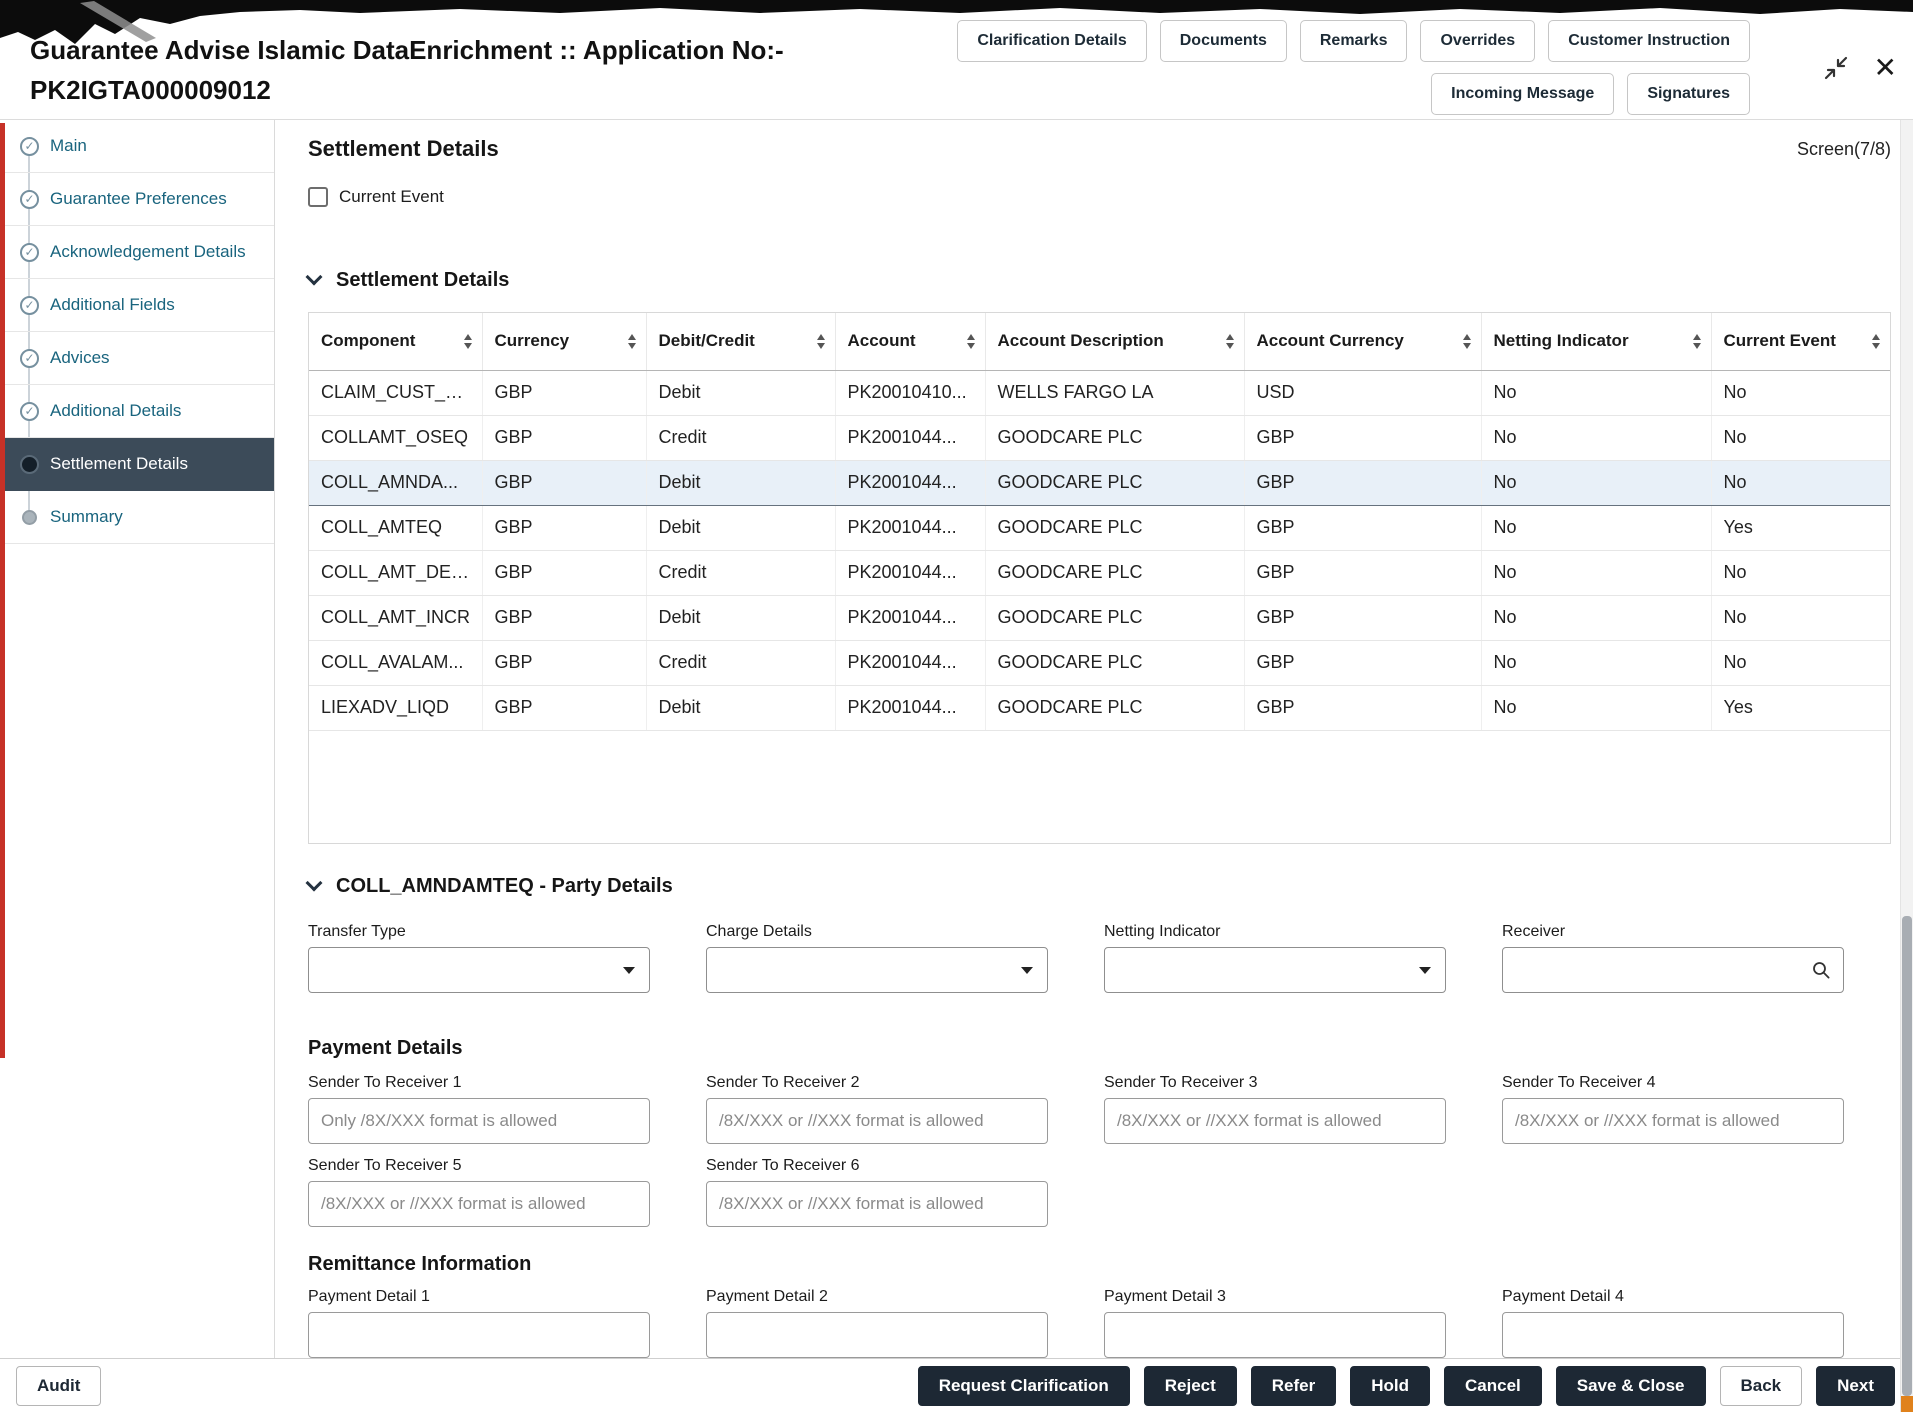 Image resolution: width=1913 pixels, height=1412 pixels. Describe the element at coordinates (369, 1296) in the screenshot. I see `payment-detail-1-label: Payment Detail 1` at that location.